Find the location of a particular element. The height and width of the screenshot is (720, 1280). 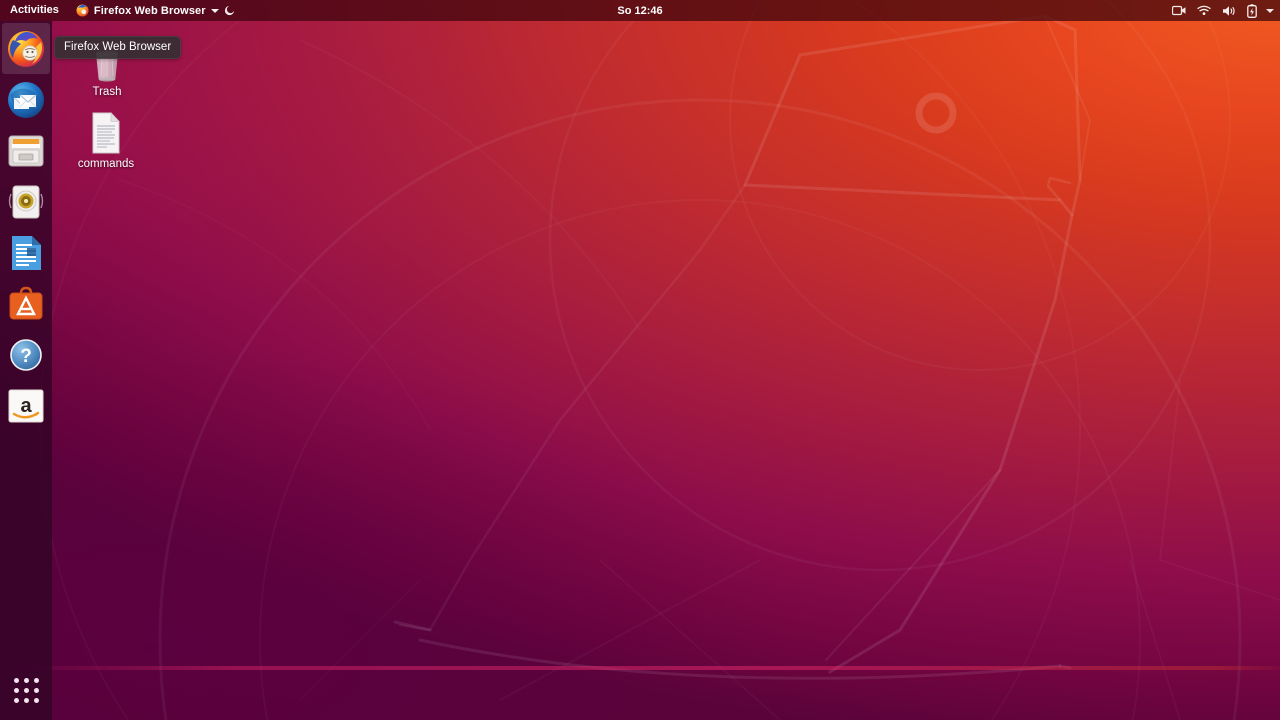

ubuntu-software-icon is located at coordinates (26, 302).